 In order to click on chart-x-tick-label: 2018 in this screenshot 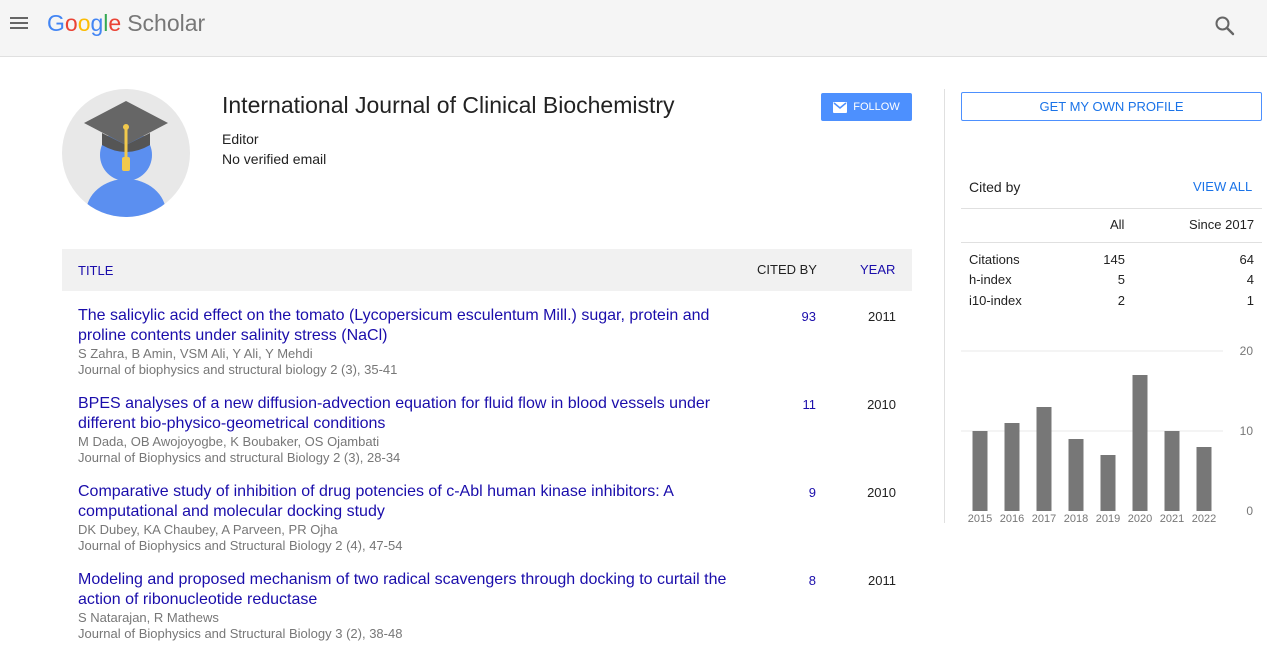, I will do `click(1076, 519)`.